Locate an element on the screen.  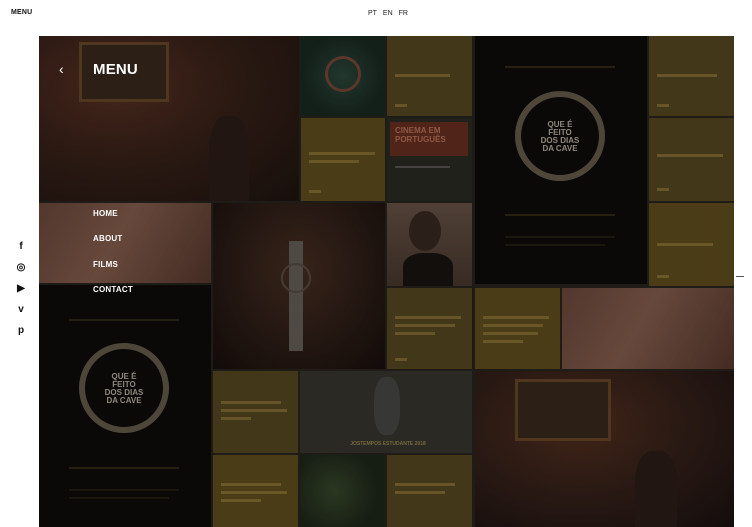
main-menu: HOME ABOUT FILMS CONTACT is located at coordinates (113, 259).